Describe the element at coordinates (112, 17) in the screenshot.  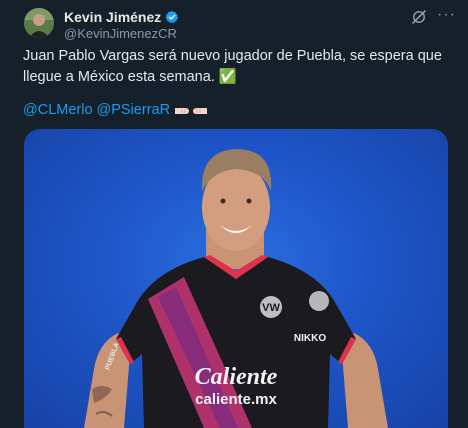
I see `author-name: Kevin Jiménez` at that location.